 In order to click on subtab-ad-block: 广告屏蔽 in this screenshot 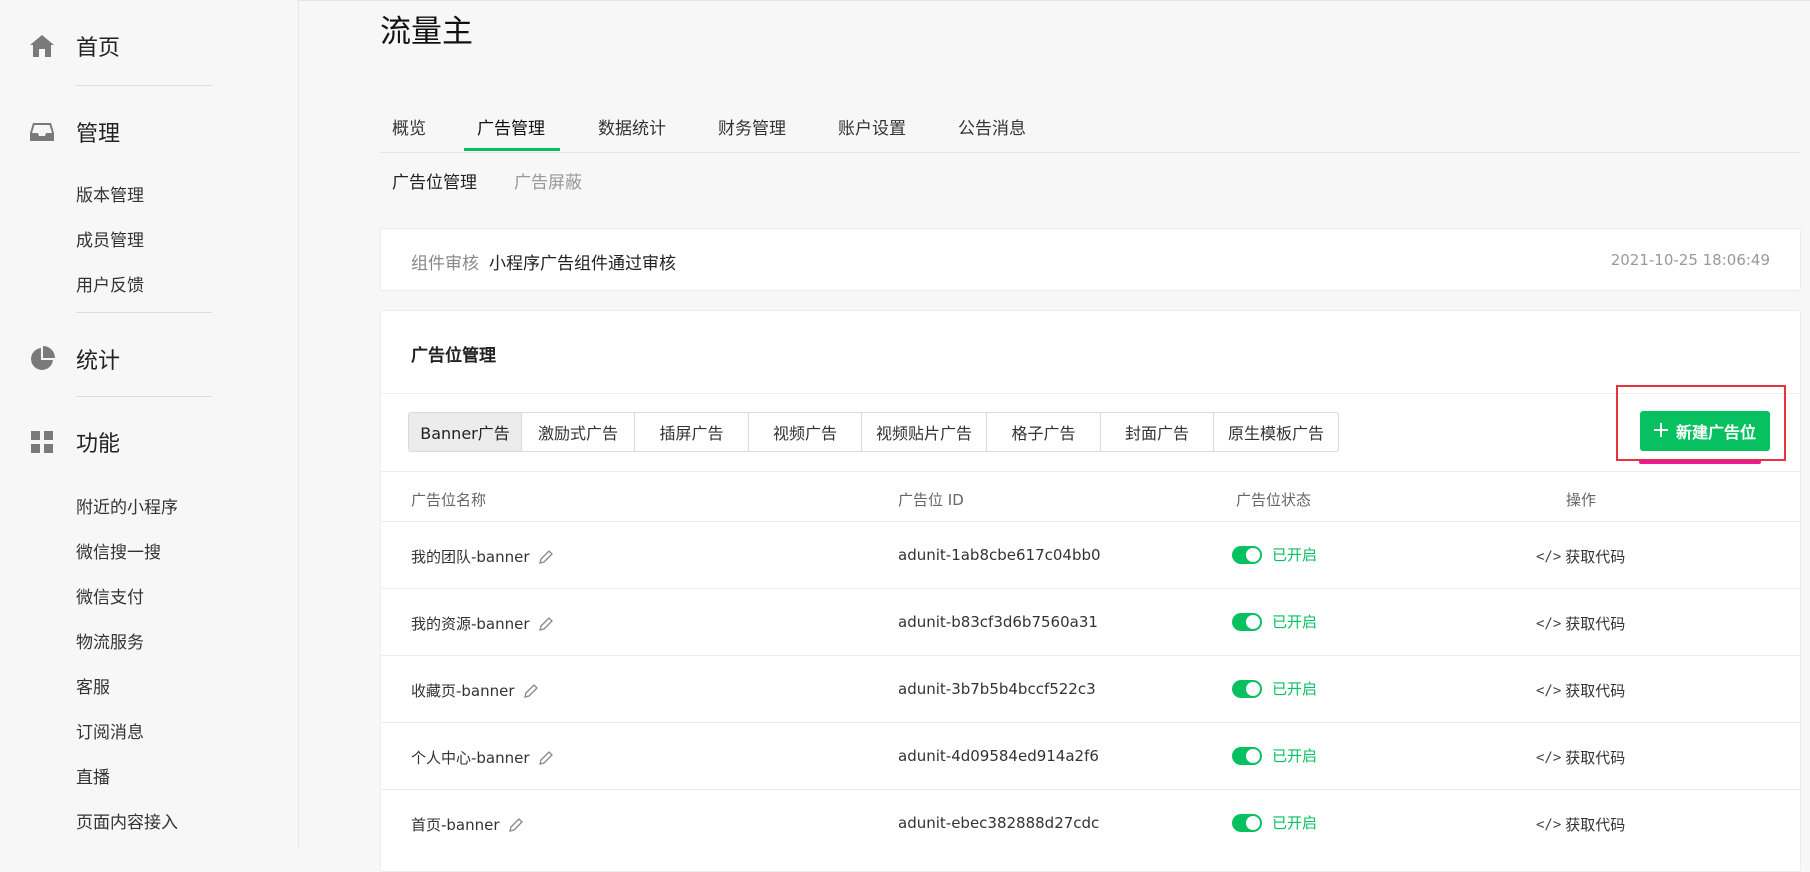, I will do `click(548, 180)`.